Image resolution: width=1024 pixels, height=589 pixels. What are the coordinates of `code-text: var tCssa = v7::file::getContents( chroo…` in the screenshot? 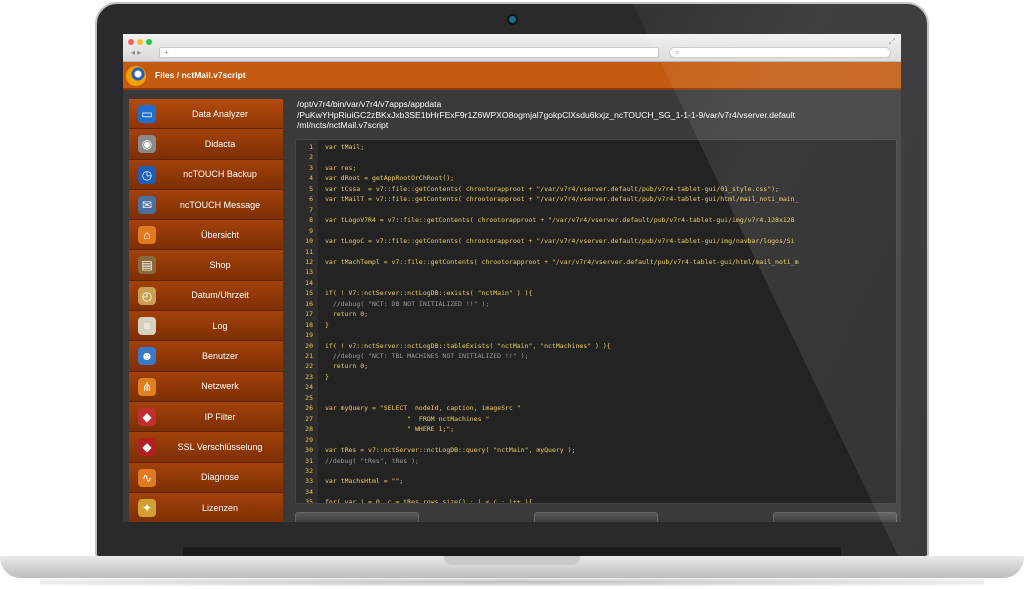 It's located at (552, 188).